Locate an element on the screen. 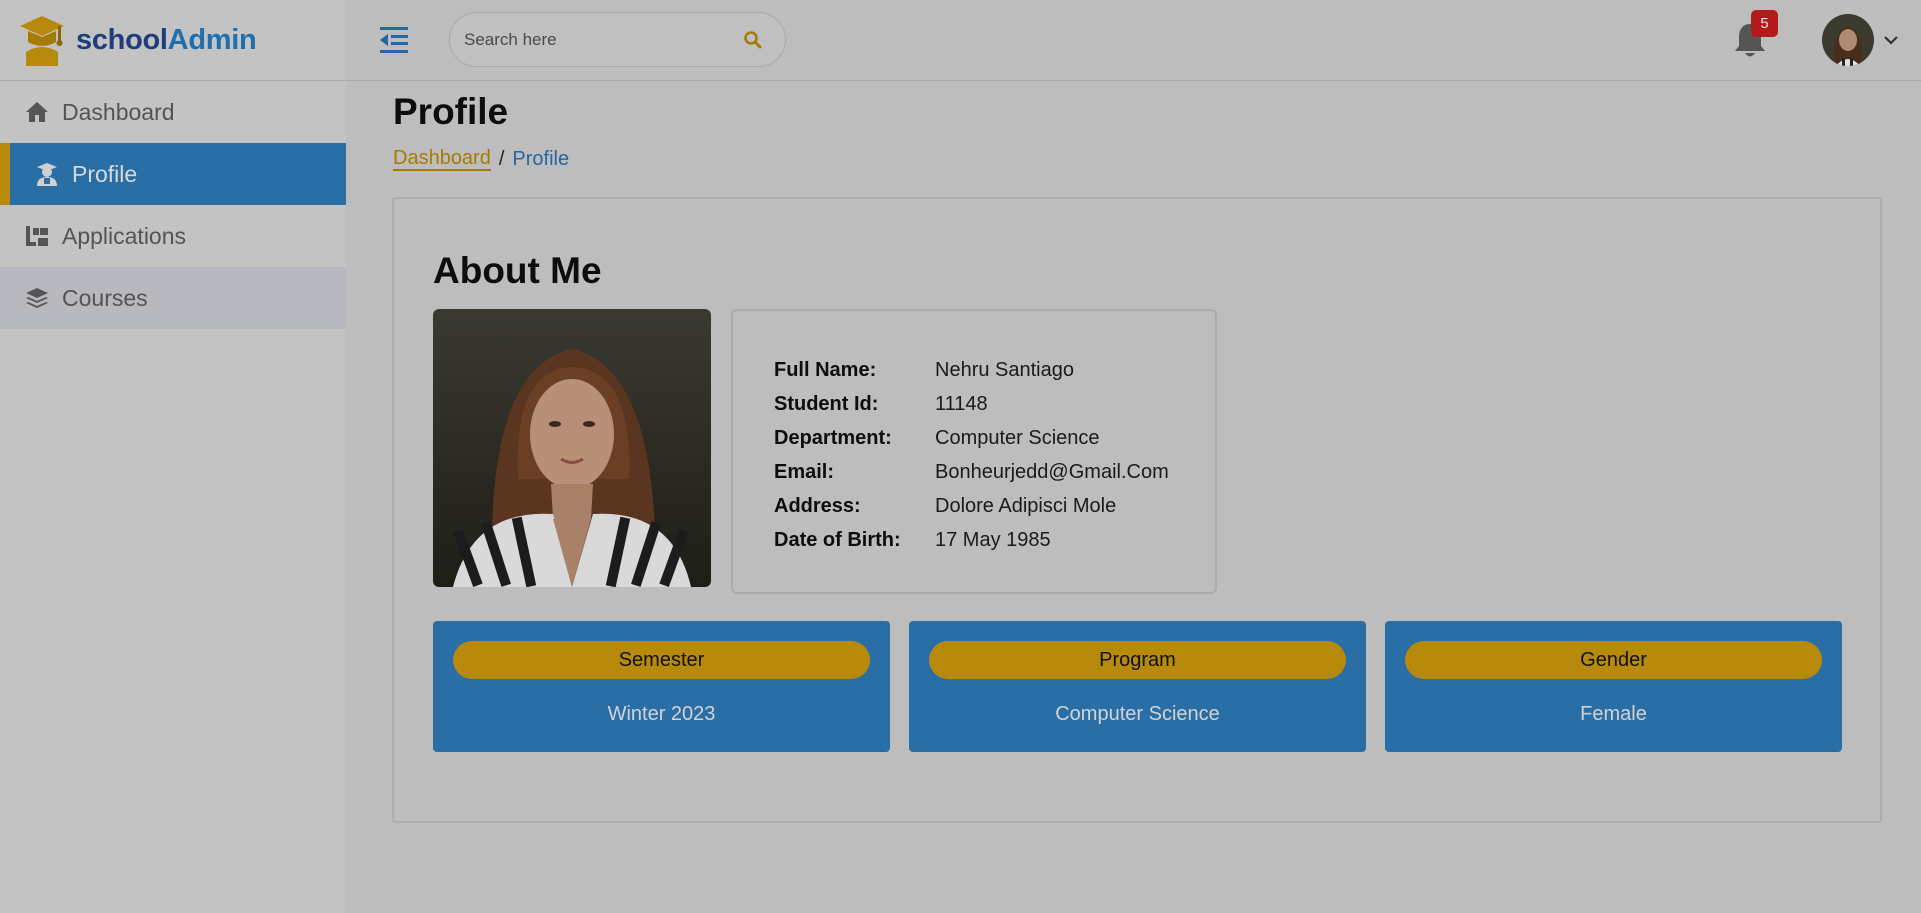 The height and width of the screenshot is (913, 1921). info-value: 11148 is located at coordinates (961, 403).